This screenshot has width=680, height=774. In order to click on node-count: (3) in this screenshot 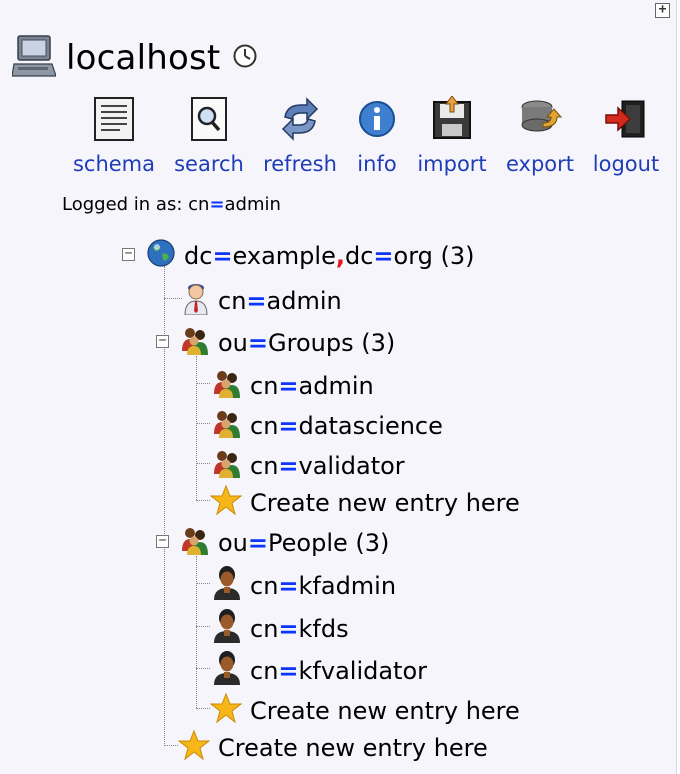, I will do `click(372, 543)`.